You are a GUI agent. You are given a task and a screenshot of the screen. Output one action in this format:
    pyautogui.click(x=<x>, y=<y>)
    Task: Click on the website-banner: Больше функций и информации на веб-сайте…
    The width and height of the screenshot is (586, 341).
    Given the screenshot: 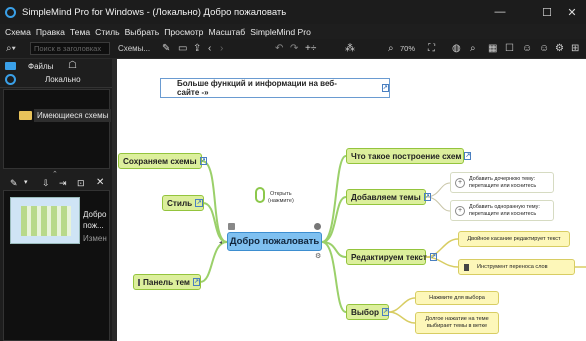 What is the action you would take?
    pyautogui.click(x=275, y=88)
    